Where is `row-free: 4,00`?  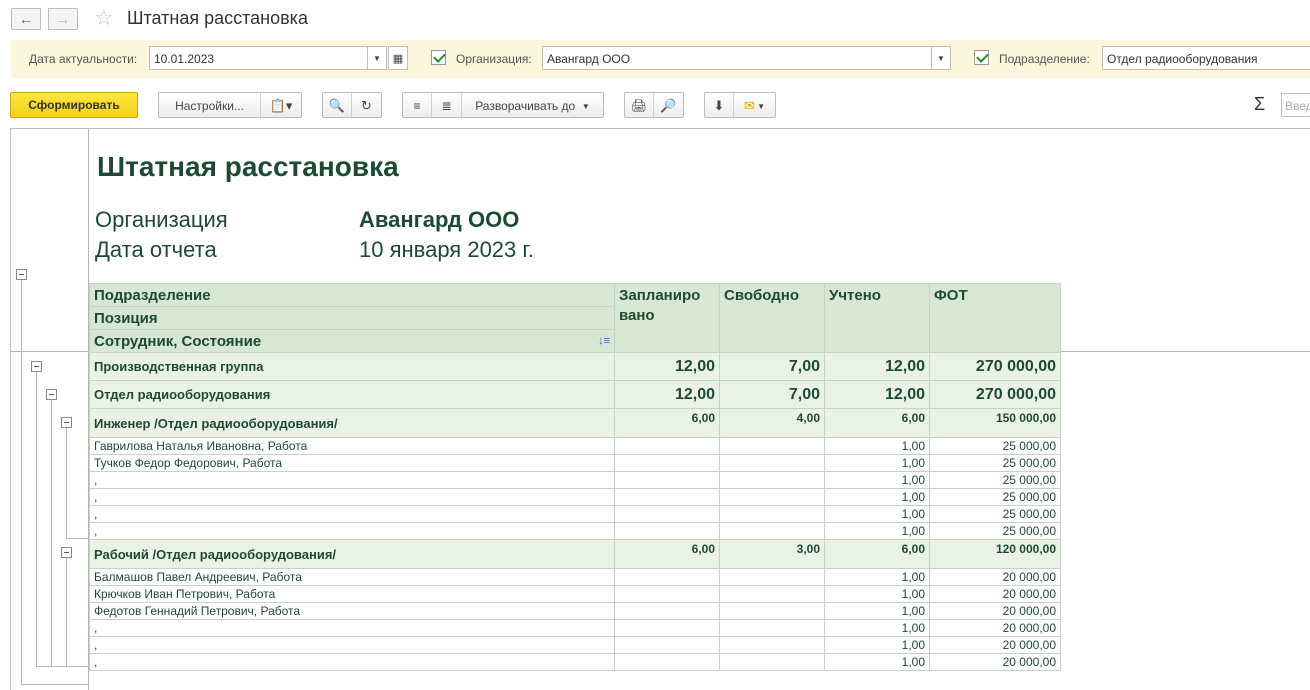 row-free: 4,00 is located at coordinates (772, 423).